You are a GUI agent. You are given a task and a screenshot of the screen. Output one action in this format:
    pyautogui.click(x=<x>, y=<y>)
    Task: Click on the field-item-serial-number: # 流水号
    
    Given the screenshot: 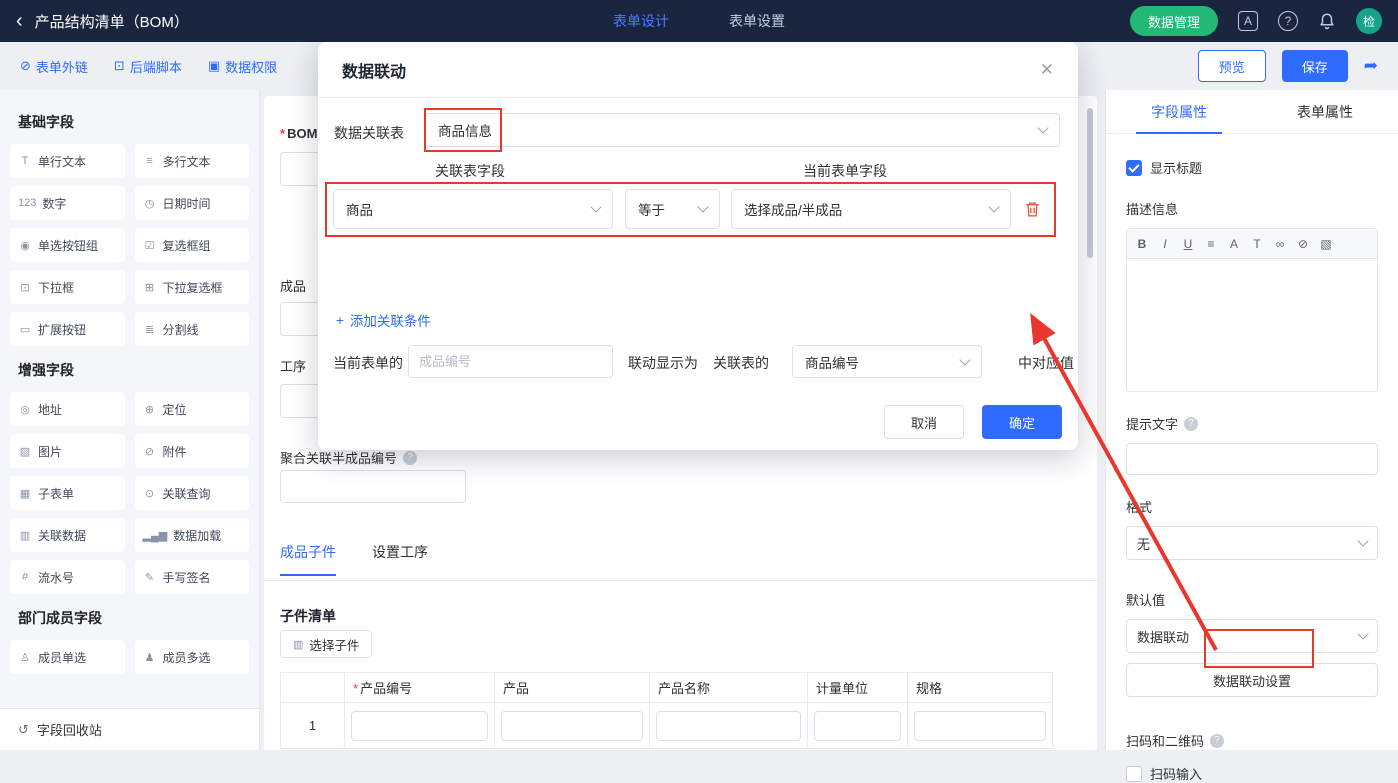 What is the action you would take?
    pyautogui.click(x=67, y=577)
    